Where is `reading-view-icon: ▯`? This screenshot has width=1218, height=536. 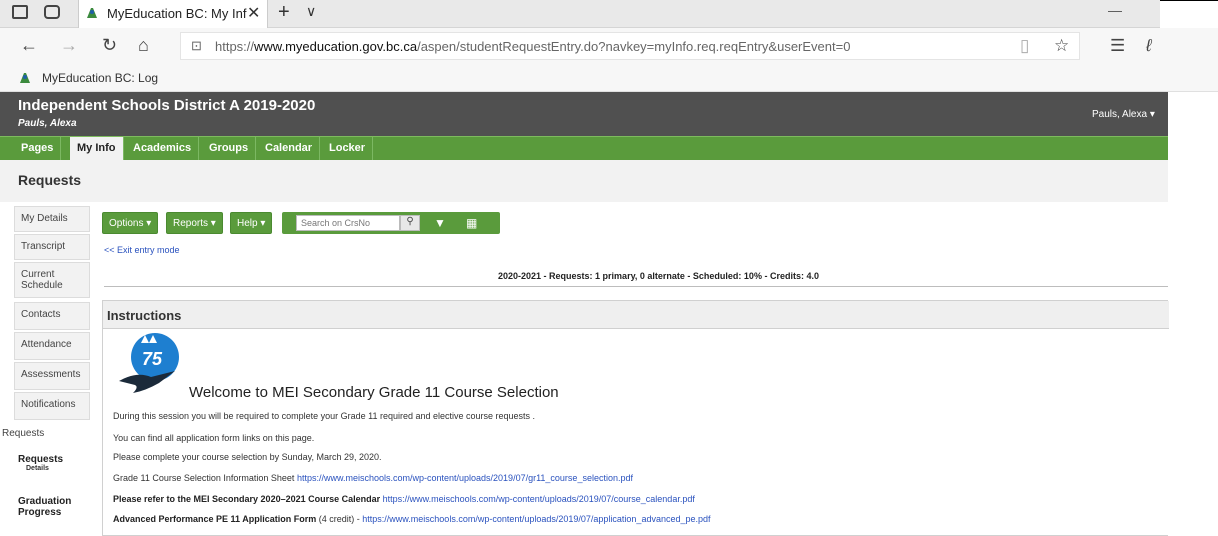 reading-view-icon: ▯ is located at coordinates (1024, 46).